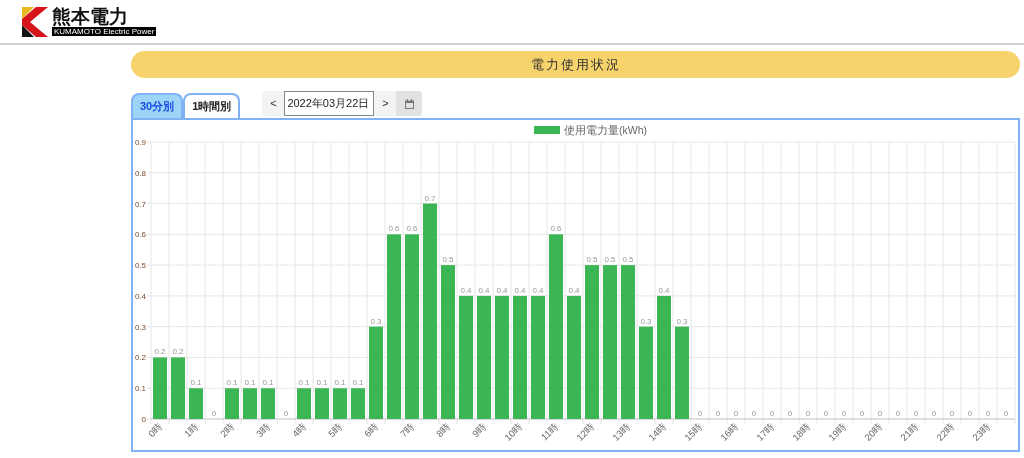 The width and height of the screenshot is (1024, 458). Describe the element at coordinates (549, 431) in the screenshot. I see `tick-label: 11時` at that location.